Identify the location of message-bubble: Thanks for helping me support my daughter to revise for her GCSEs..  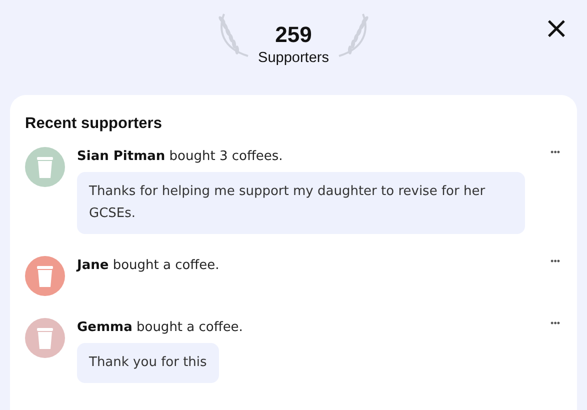
(301, 203).